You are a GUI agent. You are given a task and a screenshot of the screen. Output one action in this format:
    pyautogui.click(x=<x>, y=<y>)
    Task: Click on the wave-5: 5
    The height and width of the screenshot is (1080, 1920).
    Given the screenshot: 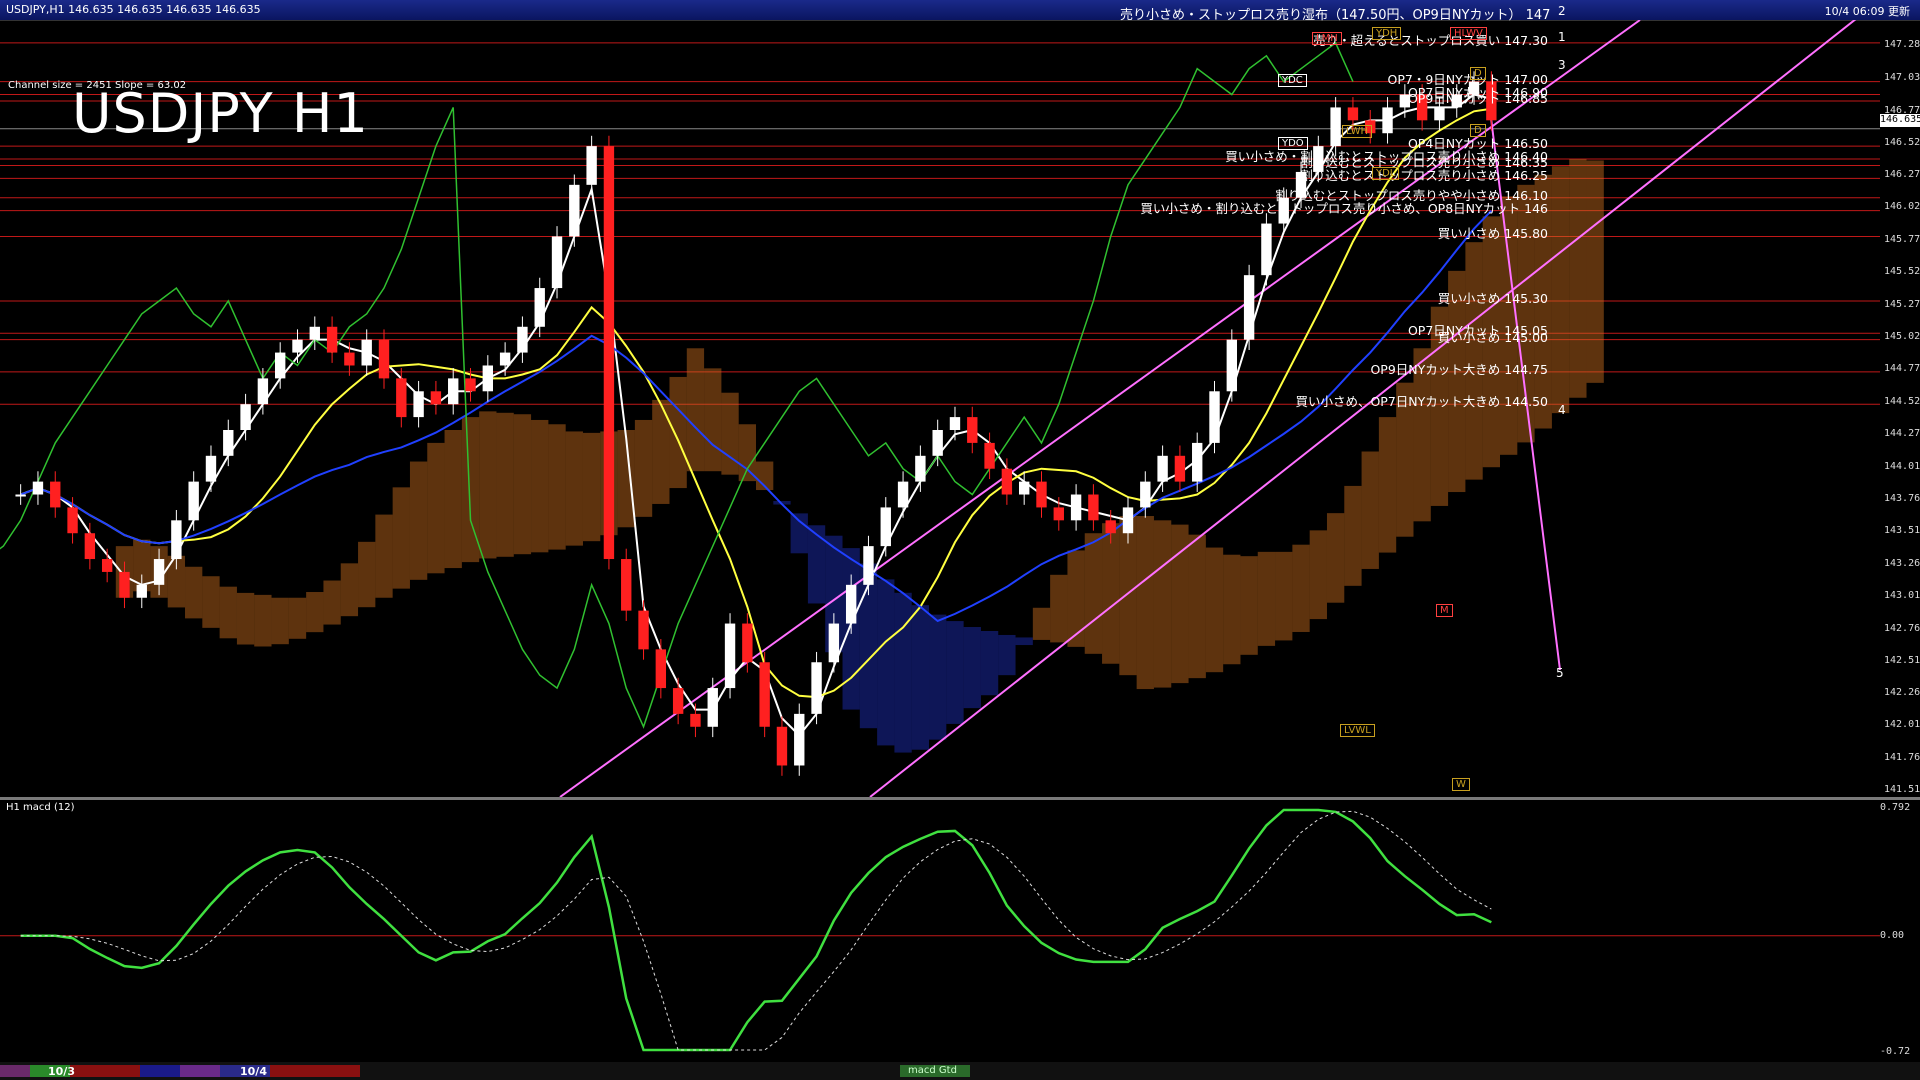 What is the action you would take?
    pyautogui.click(x=1560, y=673)
    